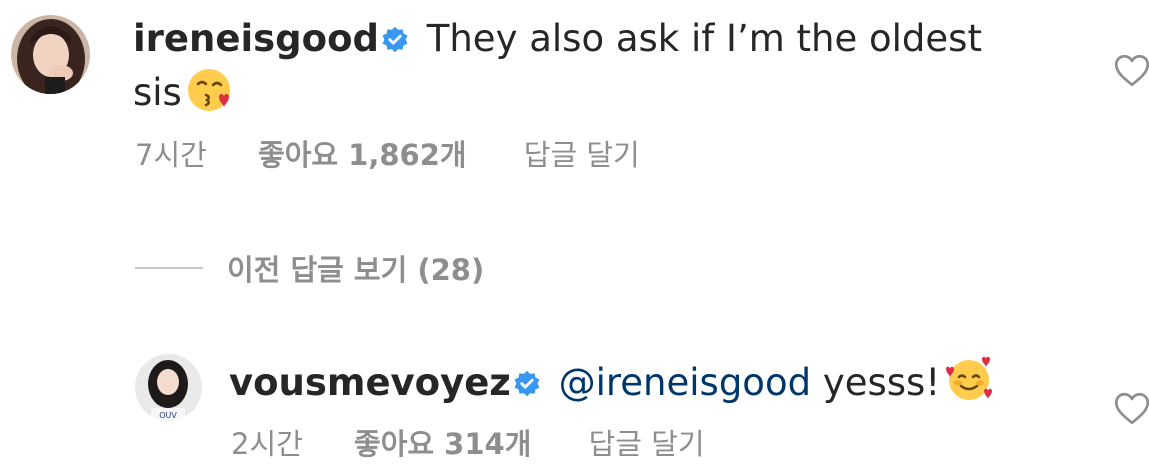  Describe the element at coordinates (168, 387) in the screenshot. I see `avatar: OUV` at that location.